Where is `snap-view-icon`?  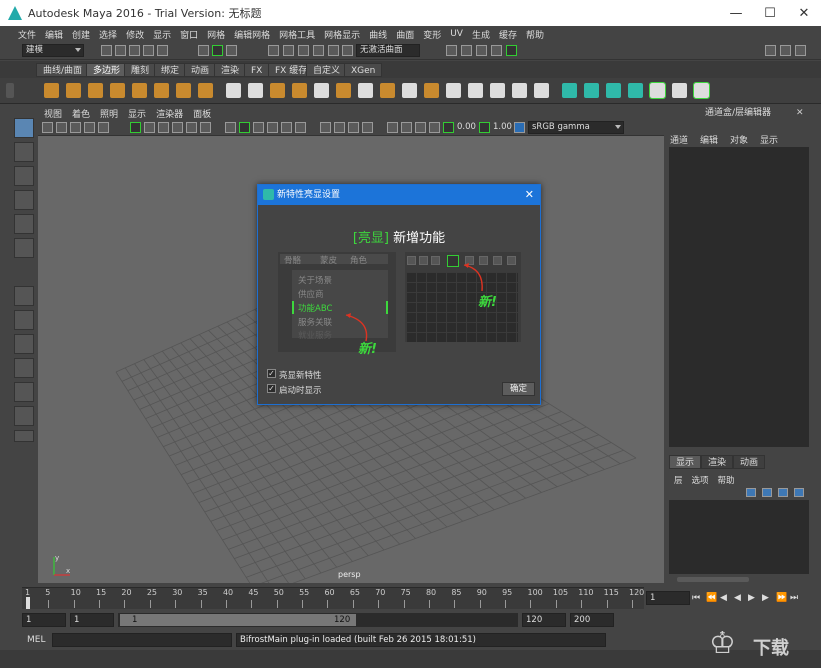
snap-view-icon is located at coordinates (318, 50).